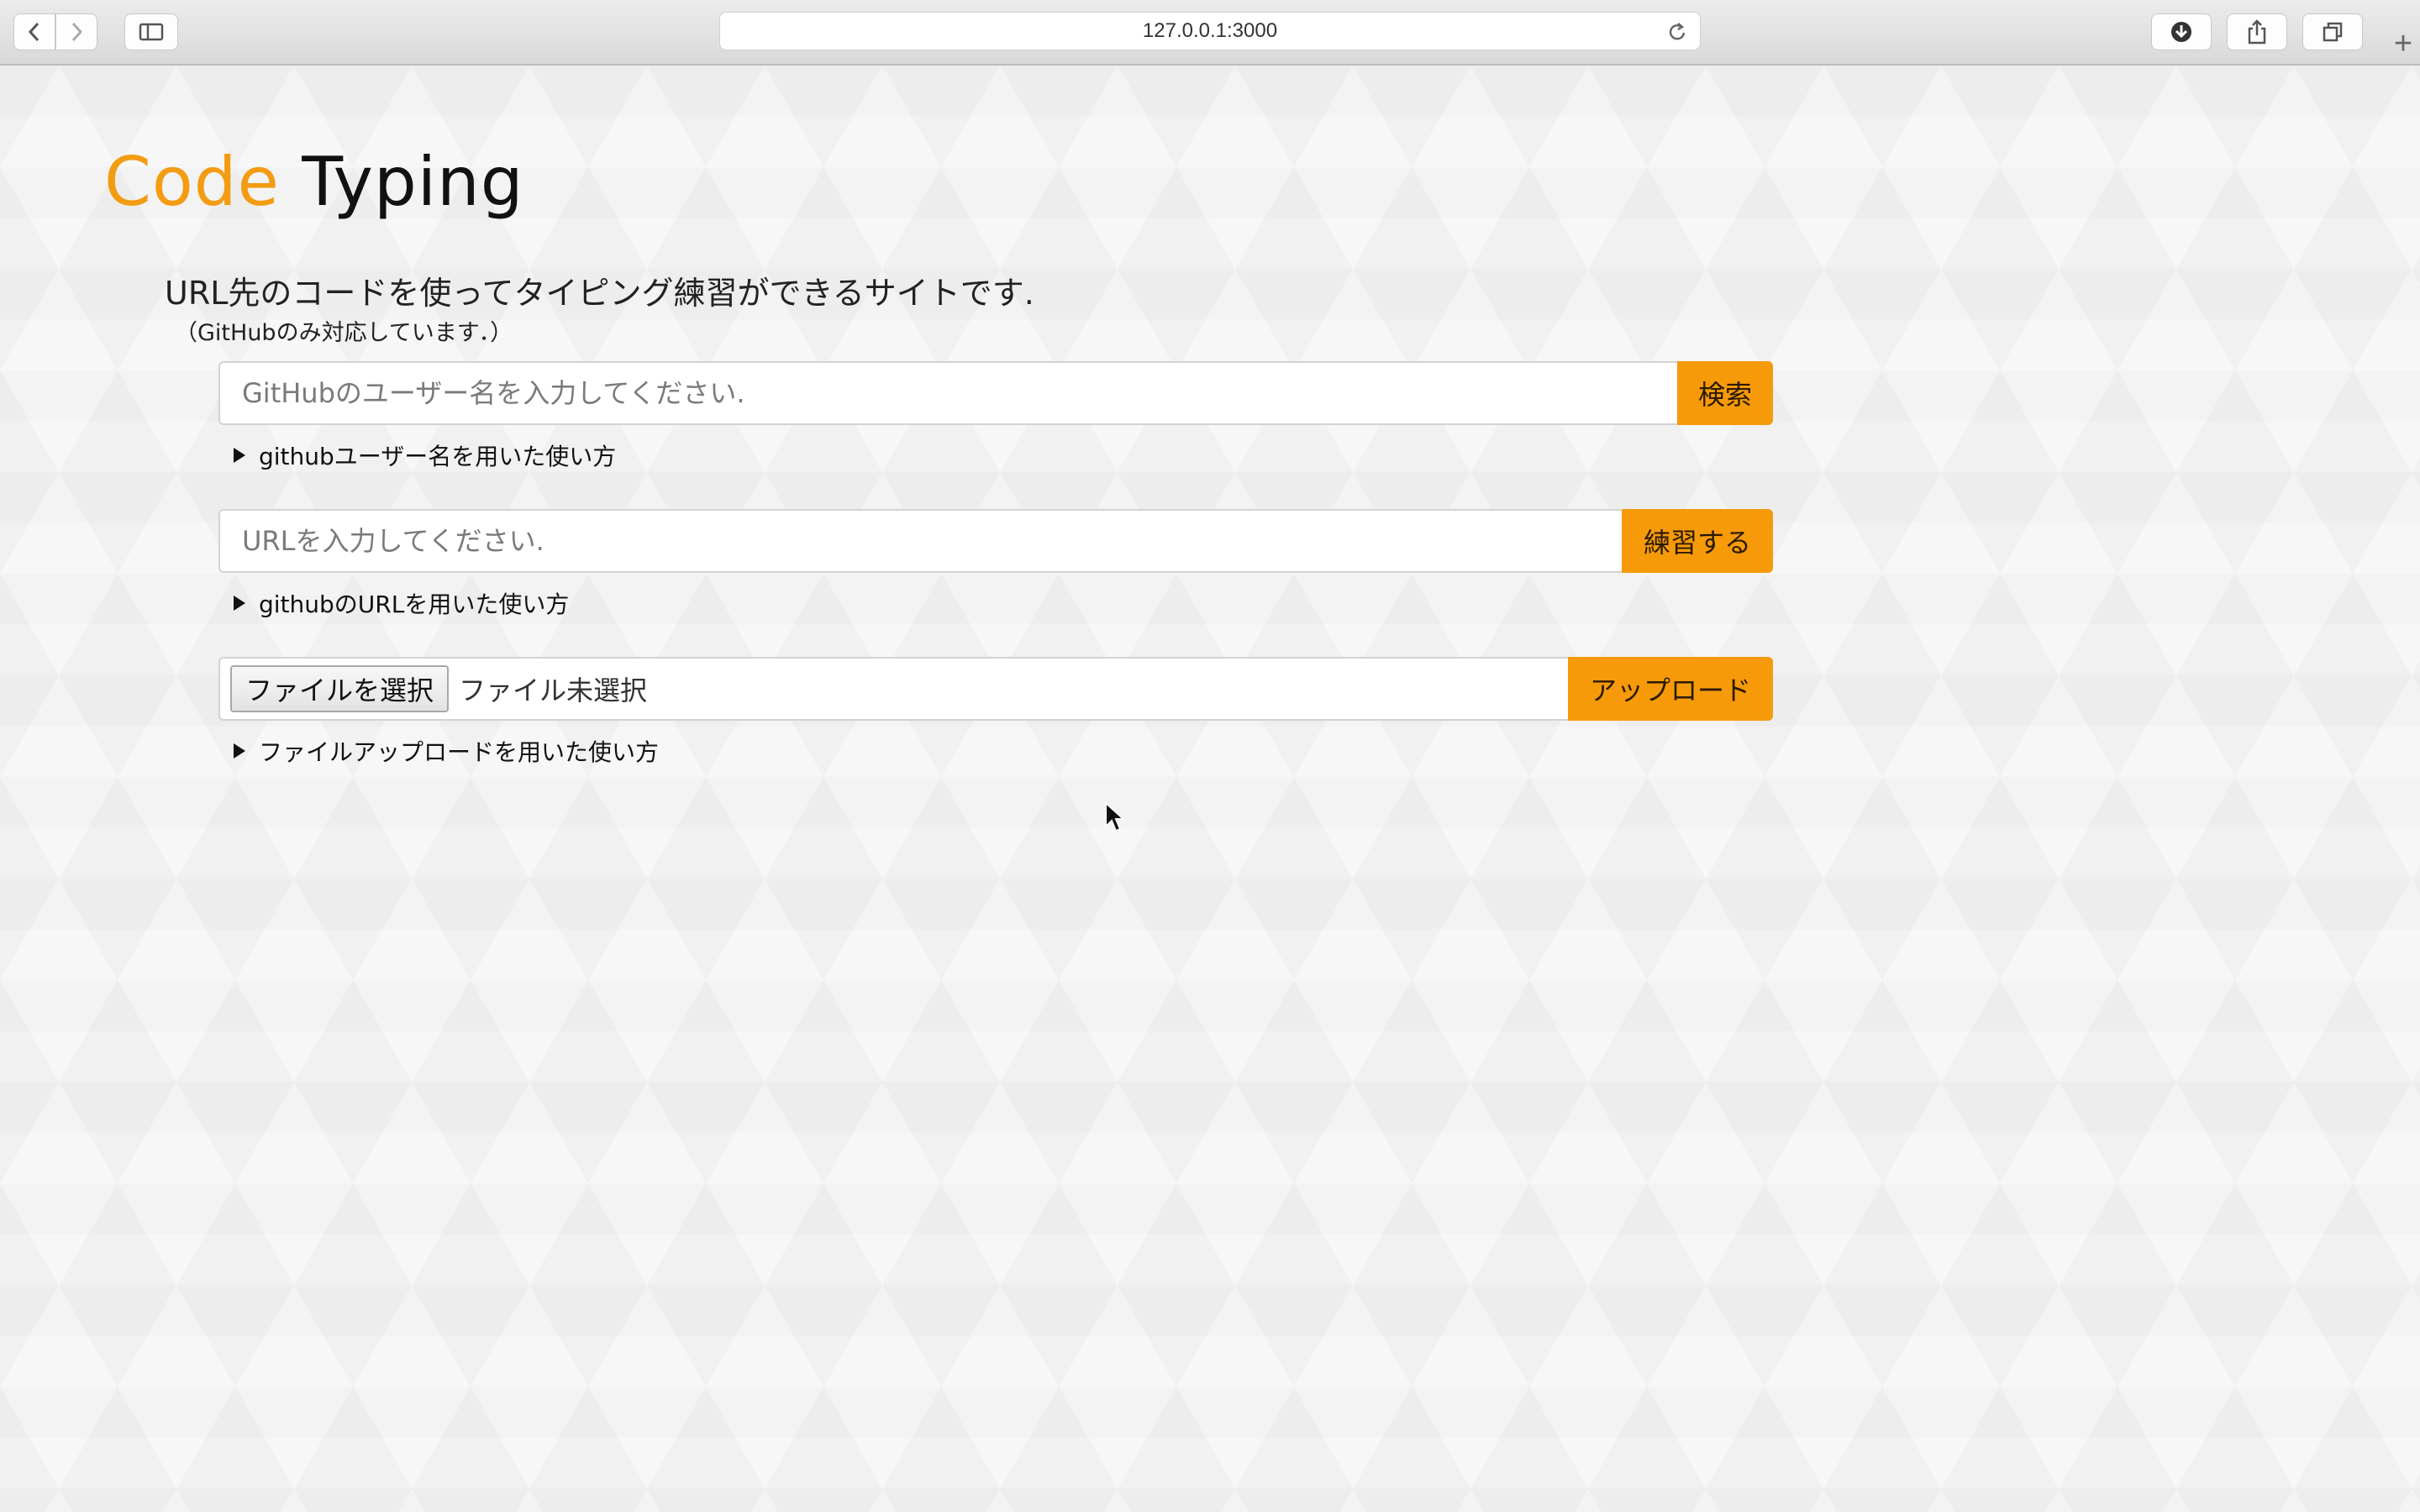 The image size is (2420, 1512). I want to click on practice-button: 練習する, so click(1697, 541).